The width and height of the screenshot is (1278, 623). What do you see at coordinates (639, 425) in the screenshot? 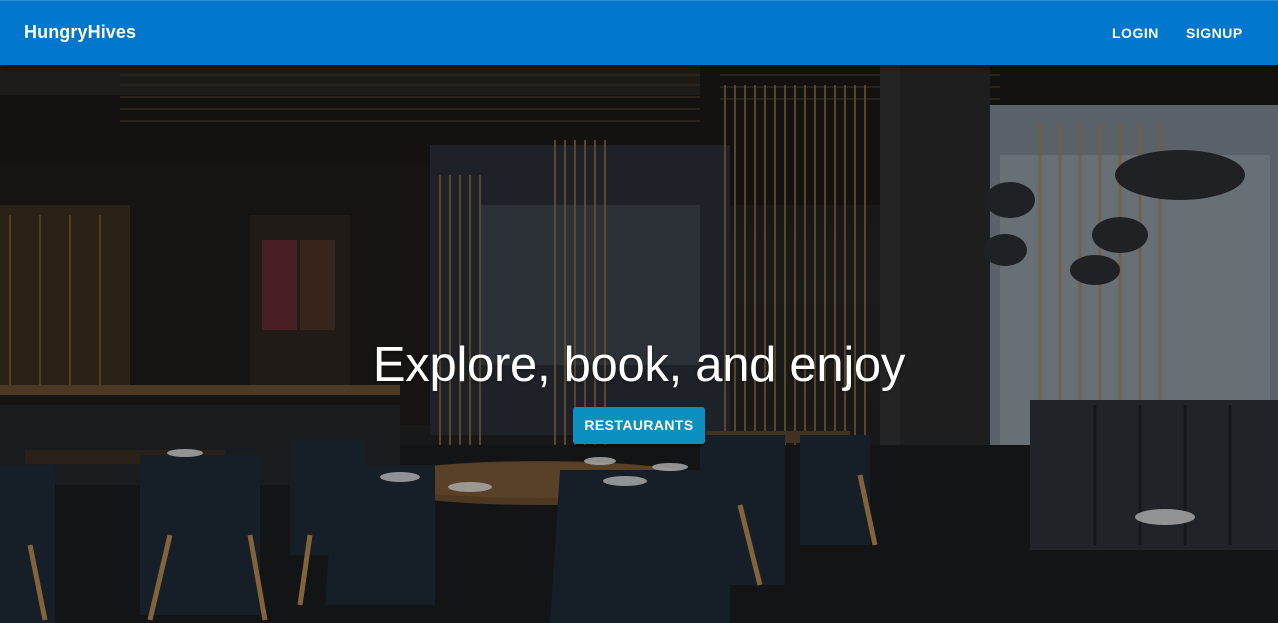
I see `restaurants-button: RESTAURANTS` at bounding box center [639, 425].